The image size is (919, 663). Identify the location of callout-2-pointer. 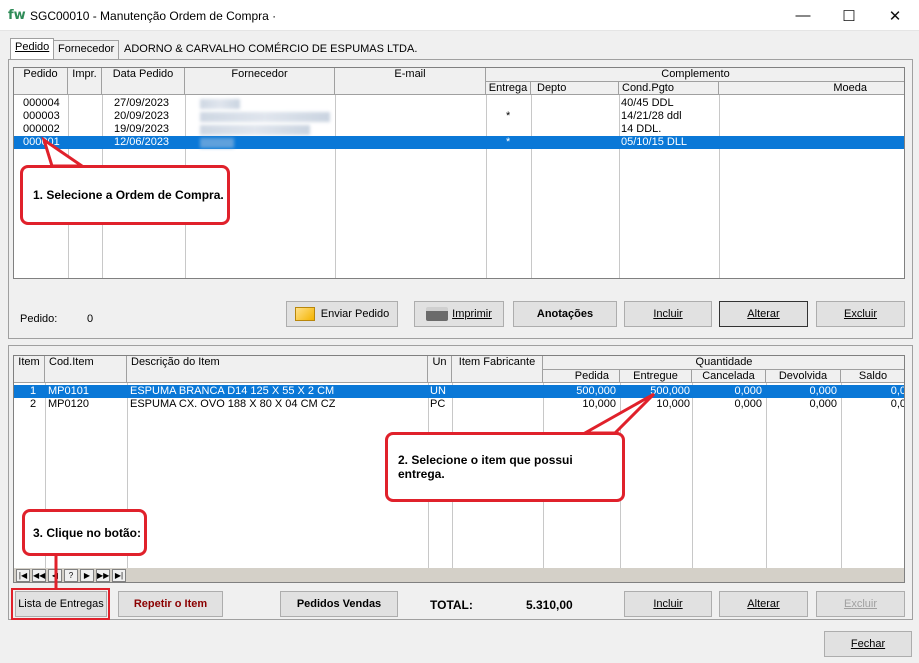
(617, 413).